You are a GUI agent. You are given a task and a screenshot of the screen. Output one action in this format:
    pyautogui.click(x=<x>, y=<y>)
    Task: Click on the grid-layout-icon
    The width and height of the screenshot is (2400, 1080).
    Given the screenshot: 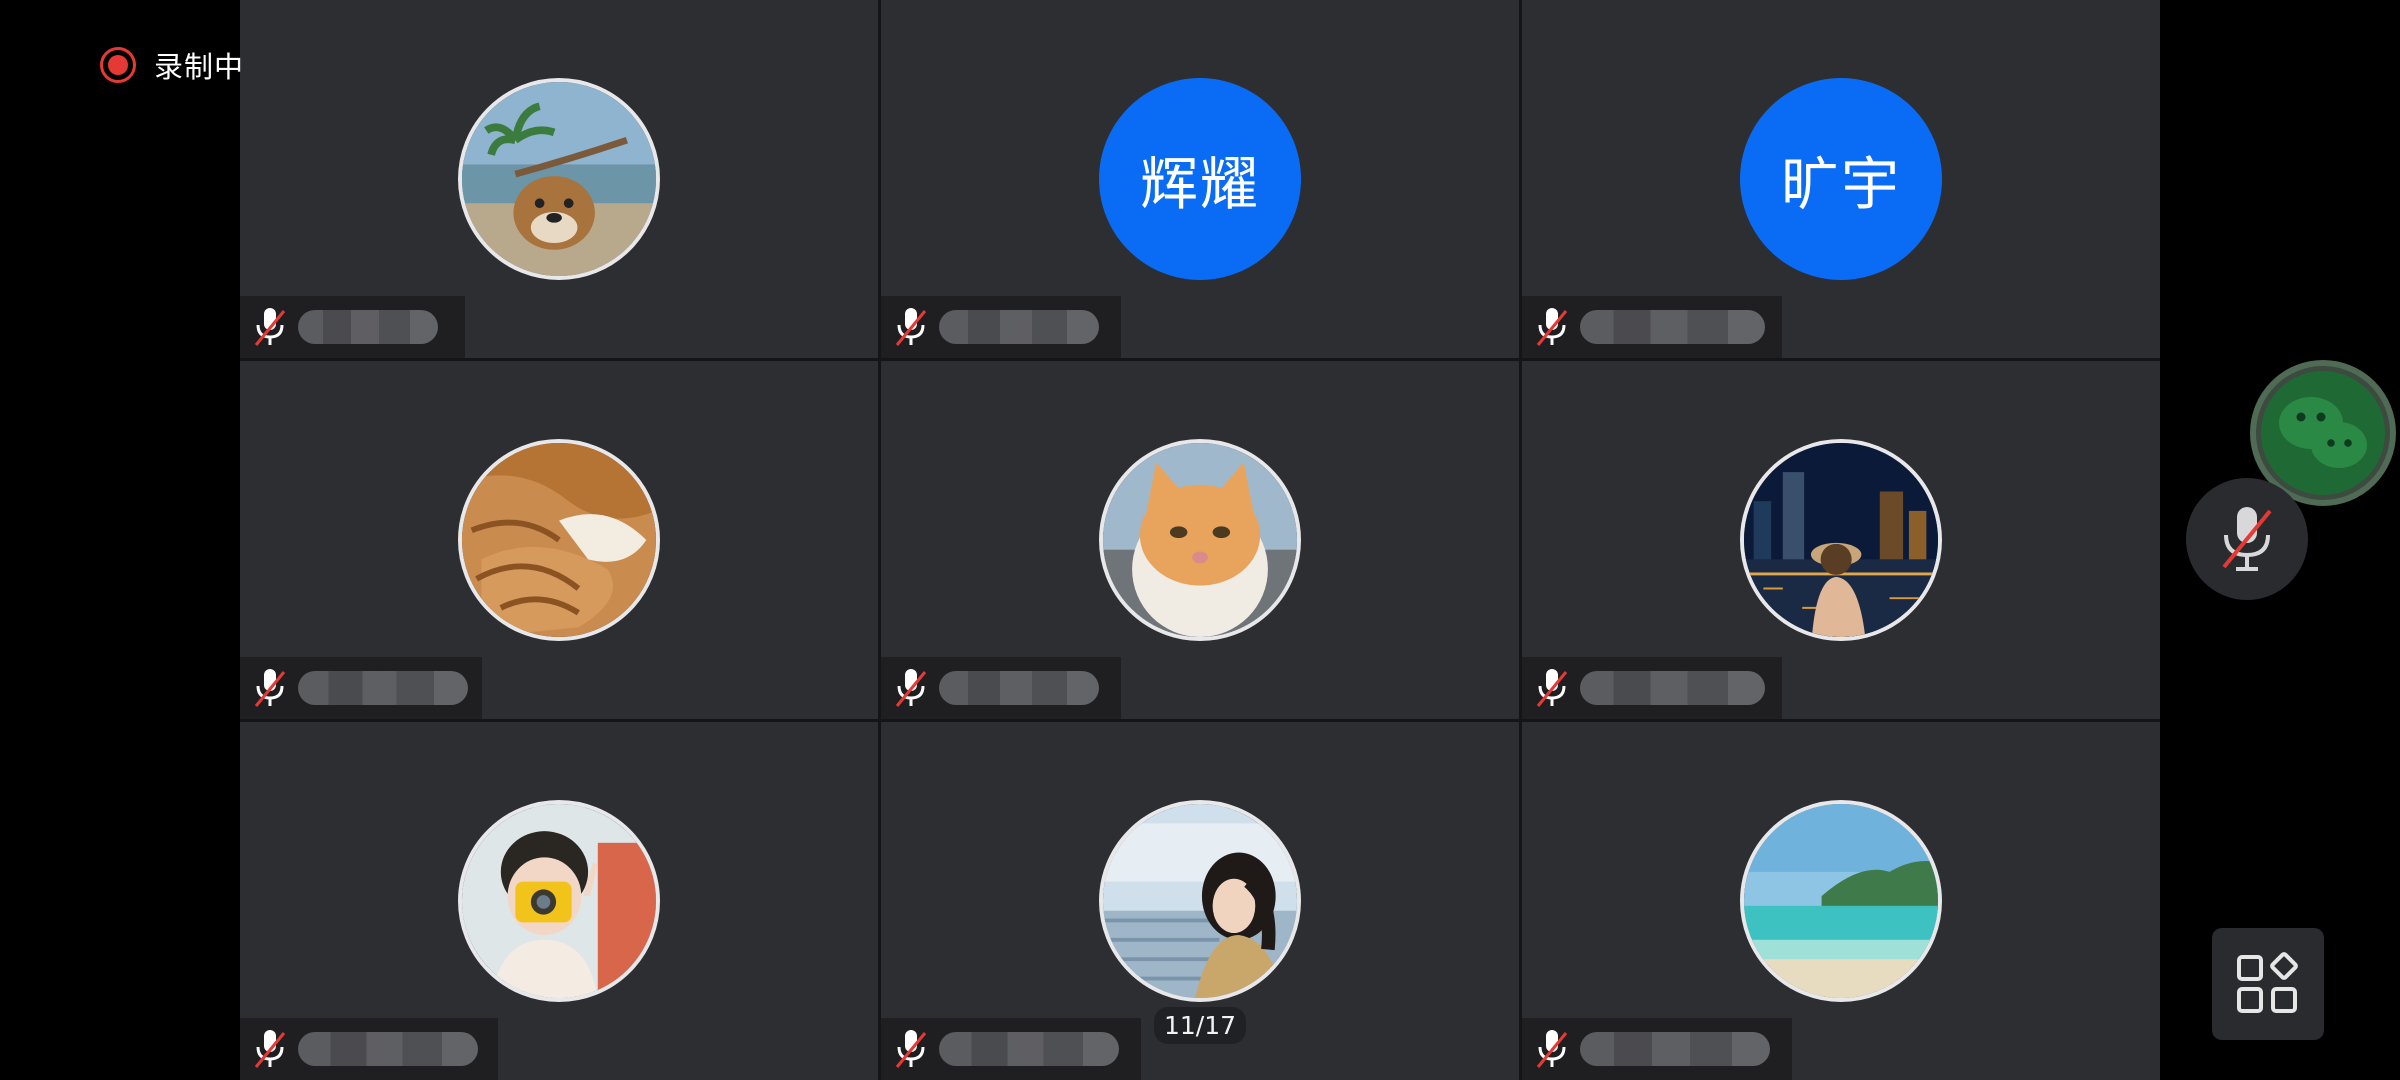 What is the action you would take?
    pyautogui.click(x=2267, y=982)
    